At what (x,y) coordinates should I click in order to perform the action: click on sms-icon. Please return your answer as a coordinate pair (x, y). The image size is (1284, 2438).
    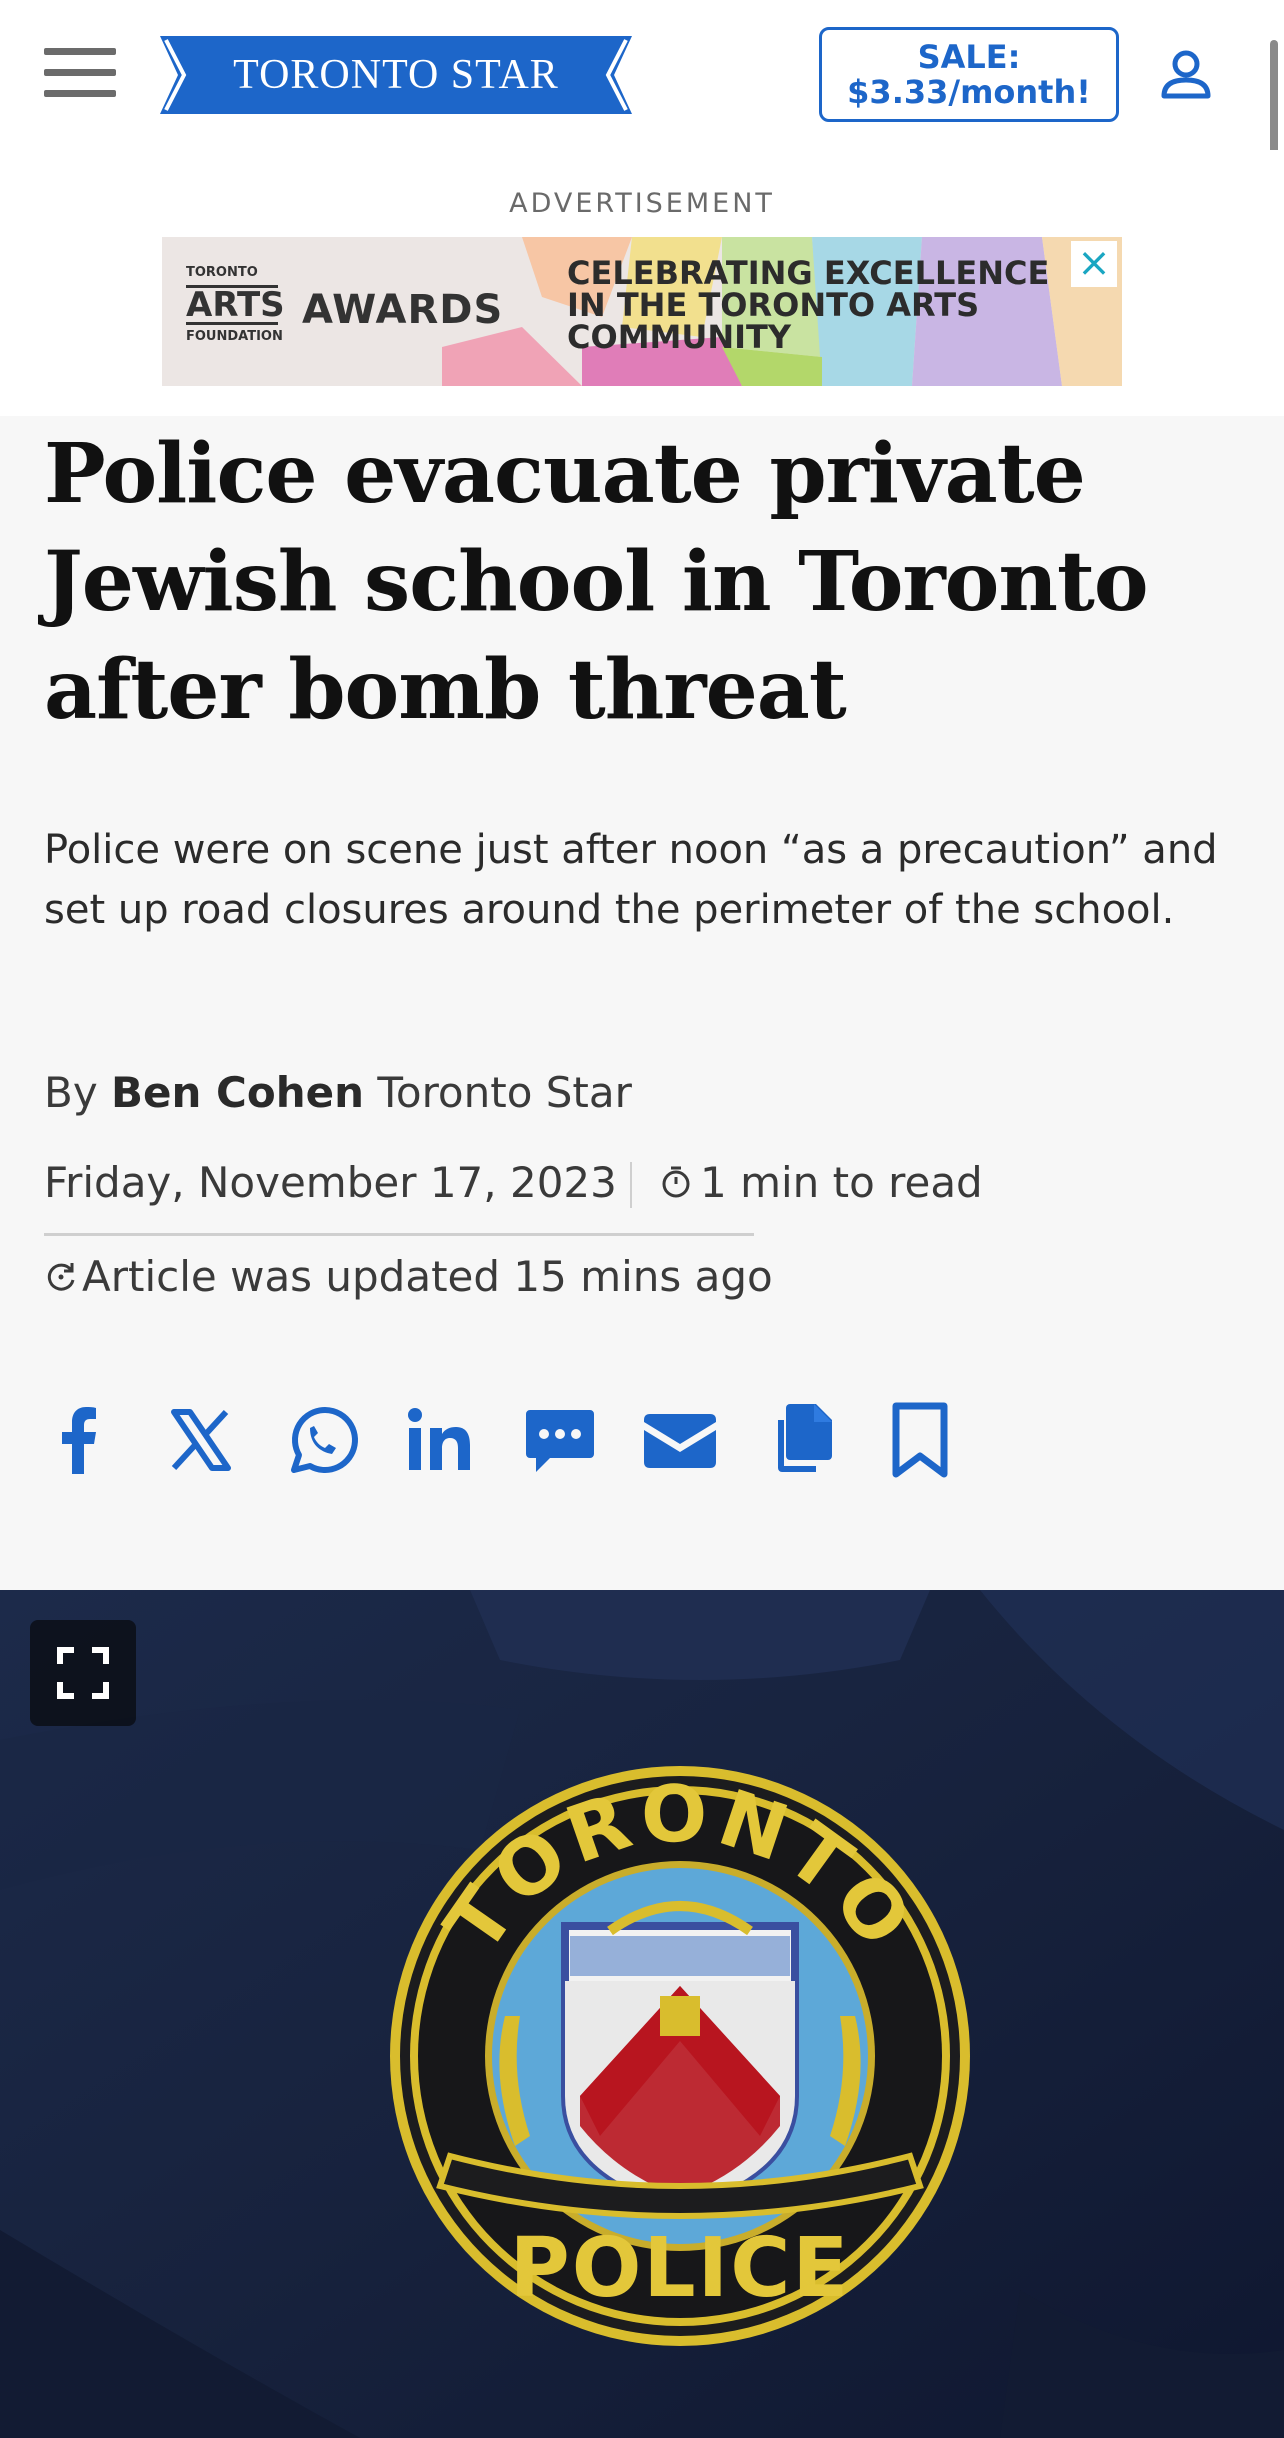
    Looking at the image, I should click on (560, 1440).